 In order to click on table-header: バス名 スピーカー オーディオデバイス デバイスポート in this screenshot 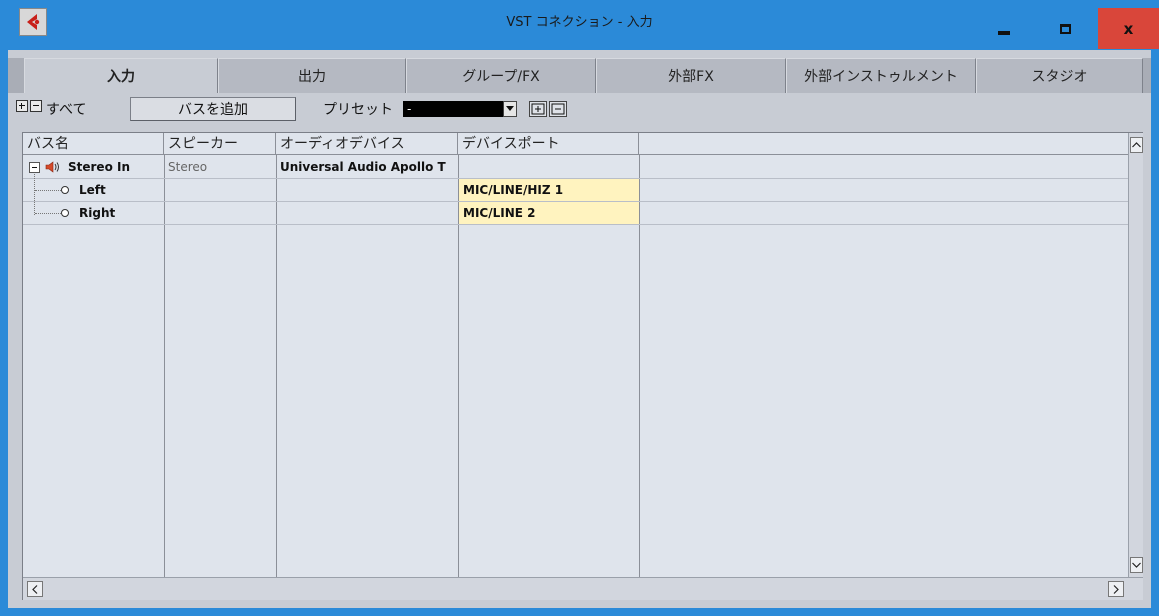, I will do `click(575, 144)`.